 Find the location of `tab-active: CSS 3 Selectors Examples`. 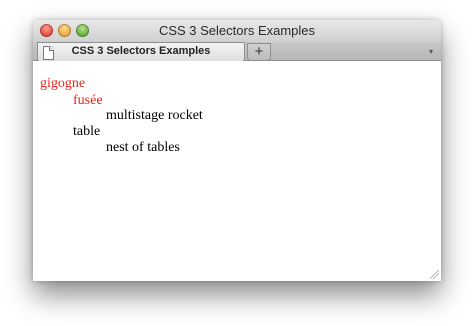

tab-active: CSS 3 Selectors Examples is located at coordinates (141, 52).